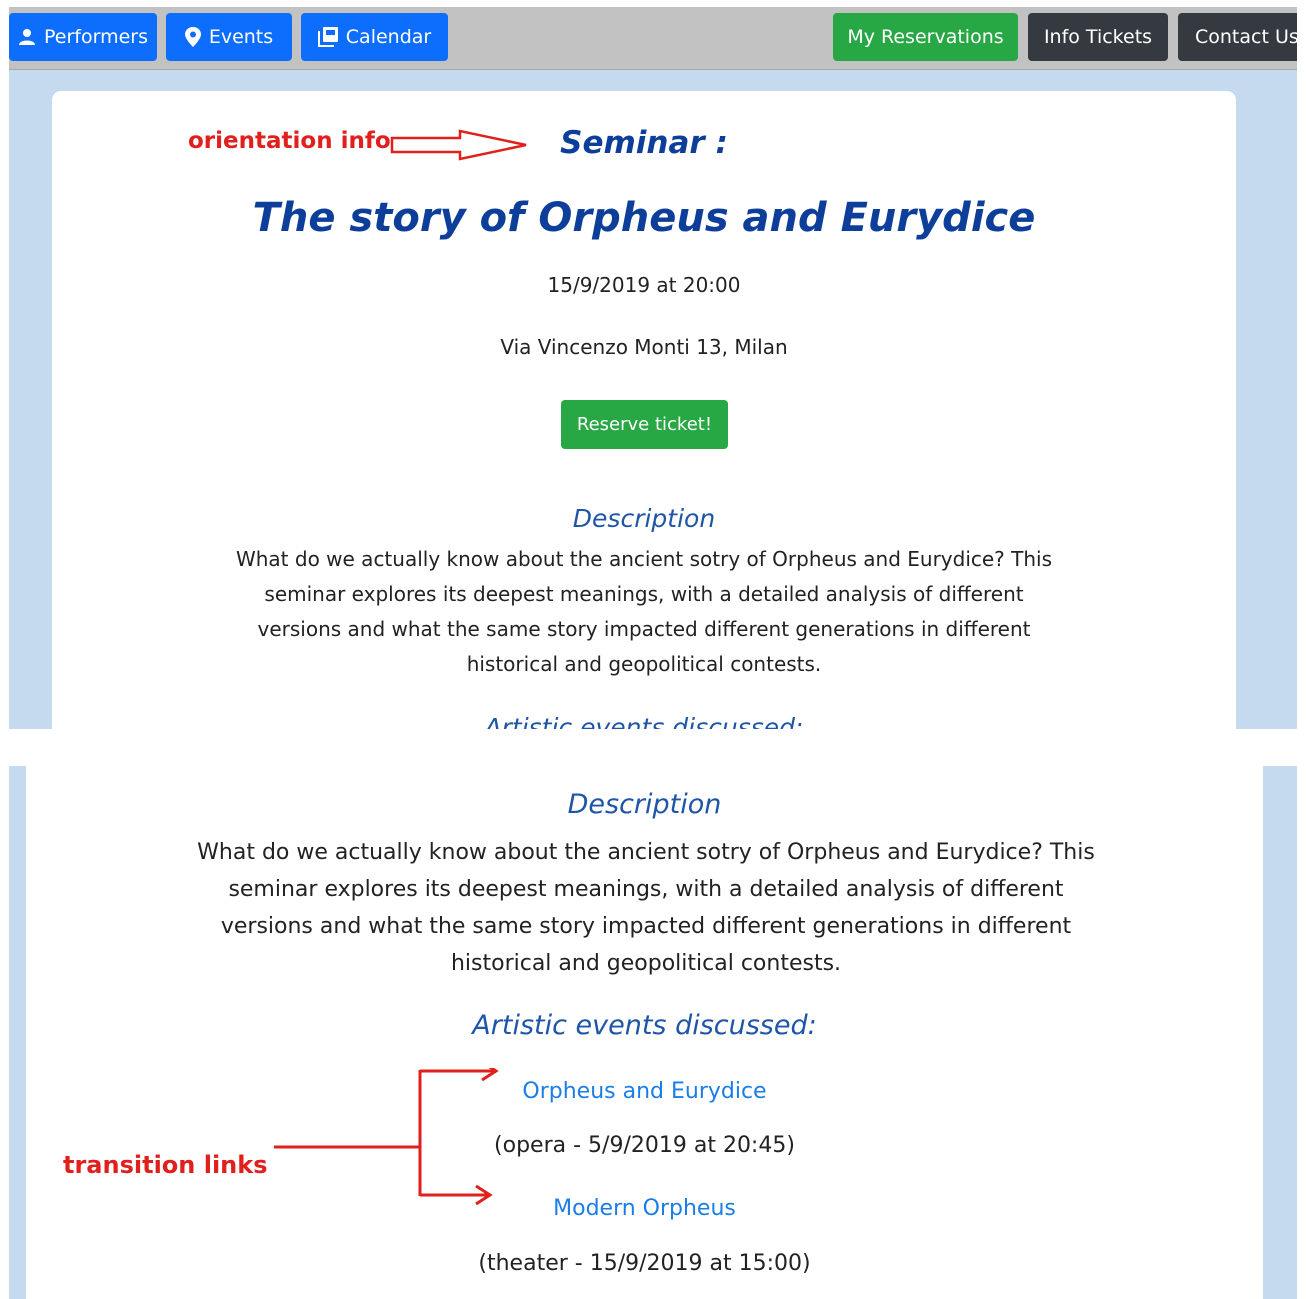 This screenshot has width=1306, height=1299. I want to click on nav-my-reservations-button: My Reservations, so click(925, 37).